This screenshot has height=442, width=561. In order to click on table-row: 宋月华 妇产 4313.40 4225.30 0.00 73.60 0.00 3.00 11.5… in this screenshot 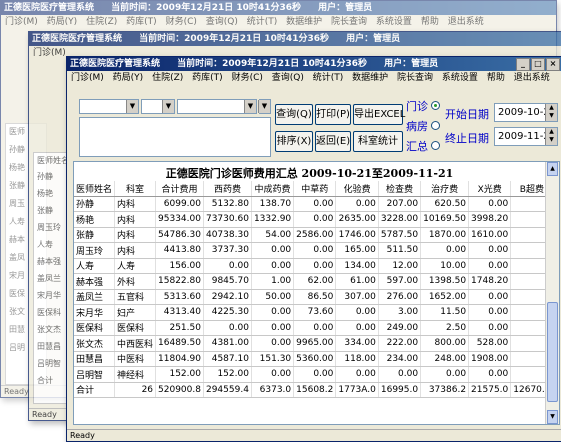, I will do `click(316, 312)`.